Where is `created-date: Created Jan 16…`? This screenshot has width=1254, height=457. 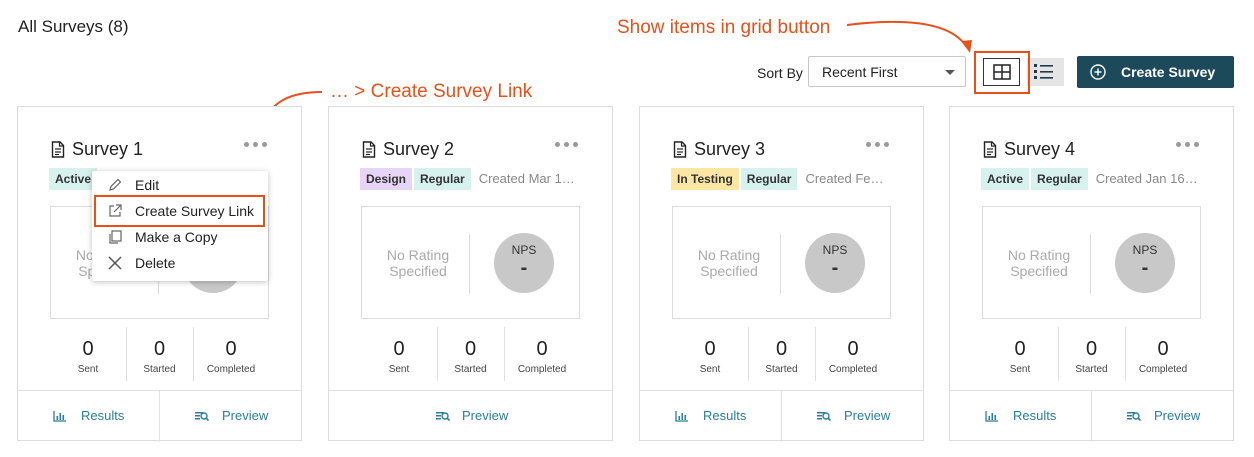
created-date: Created Jan 16… is located at coordinates (1146, 178).